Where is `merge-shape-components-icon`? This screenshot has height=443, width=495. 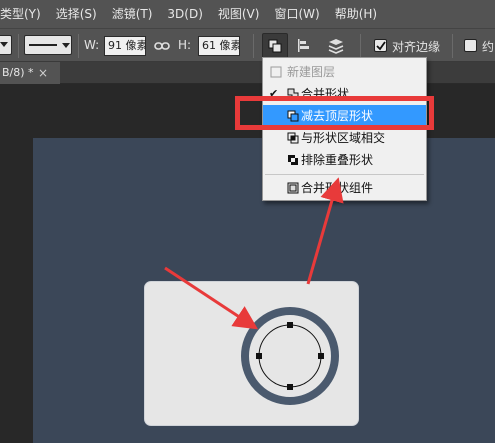
merge-shape-components-icon is located at coordinates (293, 188).